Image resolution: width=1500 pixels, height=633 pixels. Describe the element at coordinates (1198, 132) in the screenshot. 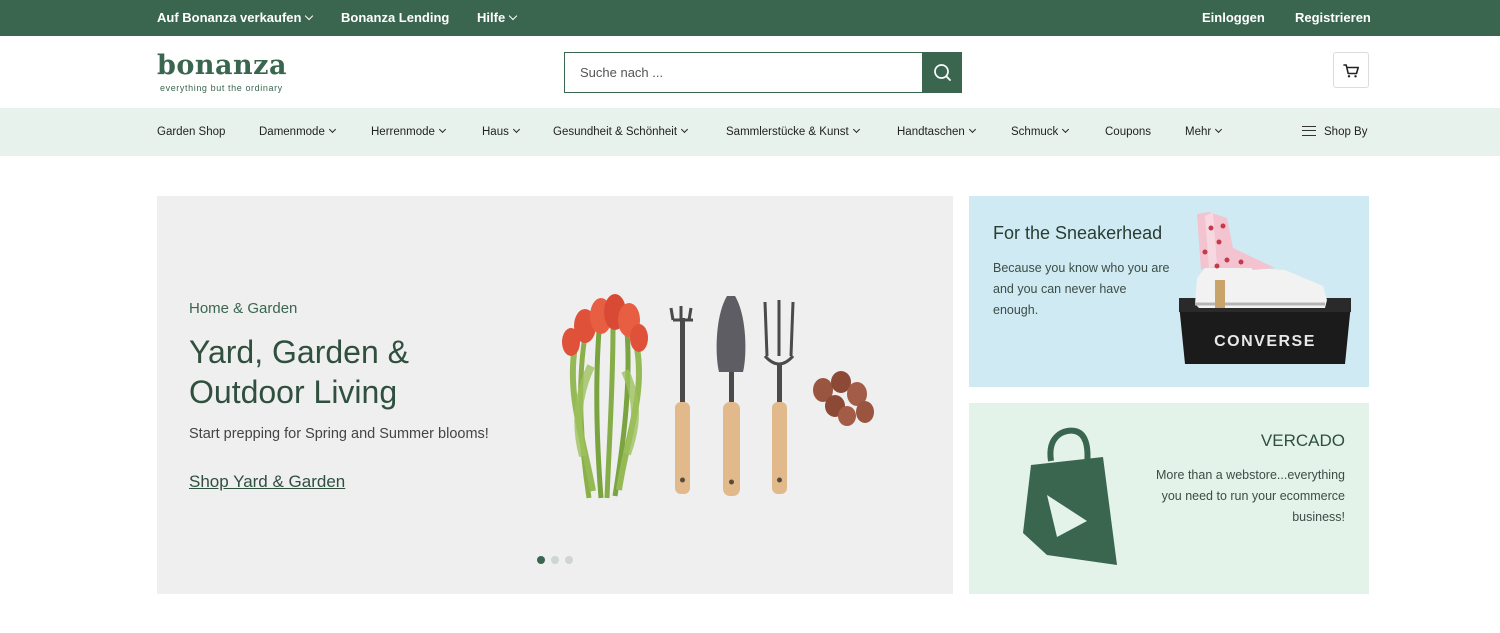

I see `nav-label: Mehr` at that location.